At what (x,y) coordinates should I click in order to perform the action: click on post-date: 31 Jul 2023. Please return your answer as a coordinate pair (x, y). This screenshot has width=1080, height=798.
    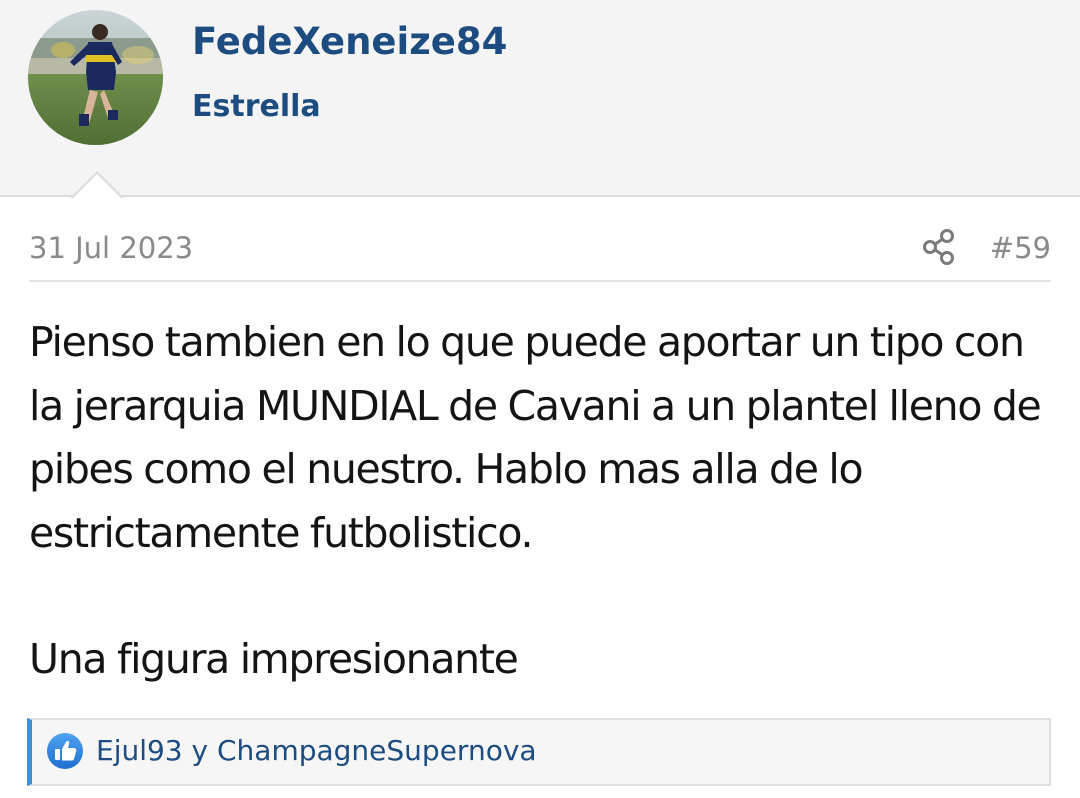
    Looking at the image, I should click on (111, 248).